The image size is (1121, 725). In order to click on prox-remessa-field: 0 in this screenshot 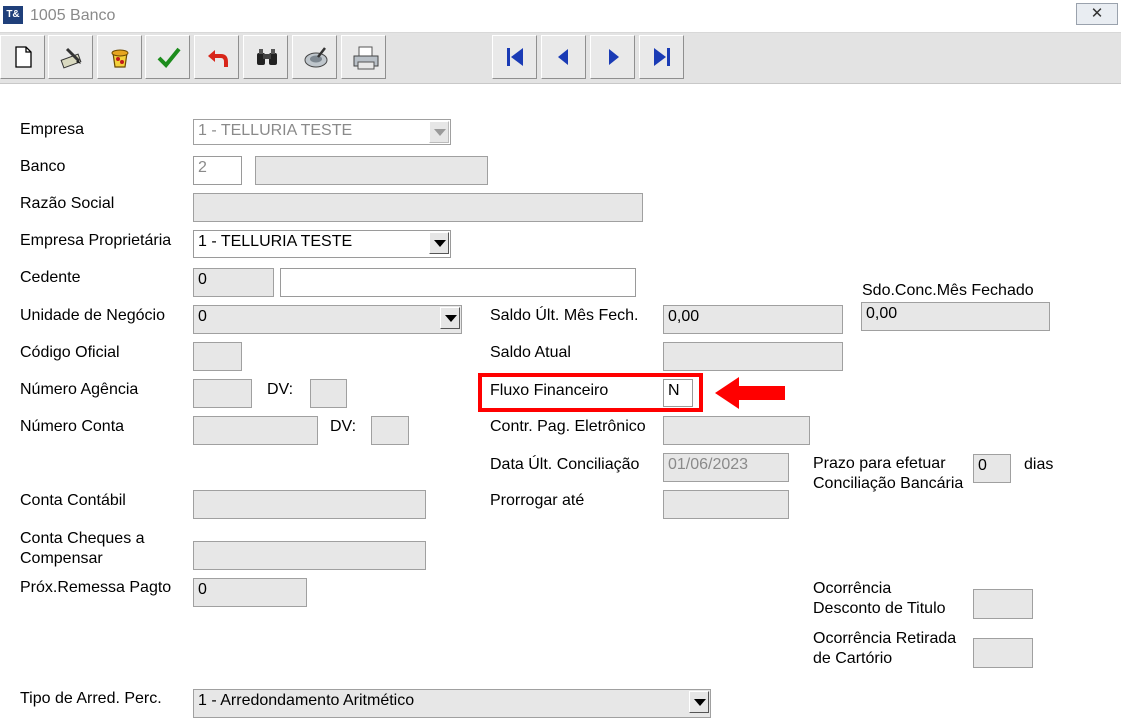, I will do `click(250, 592)`.